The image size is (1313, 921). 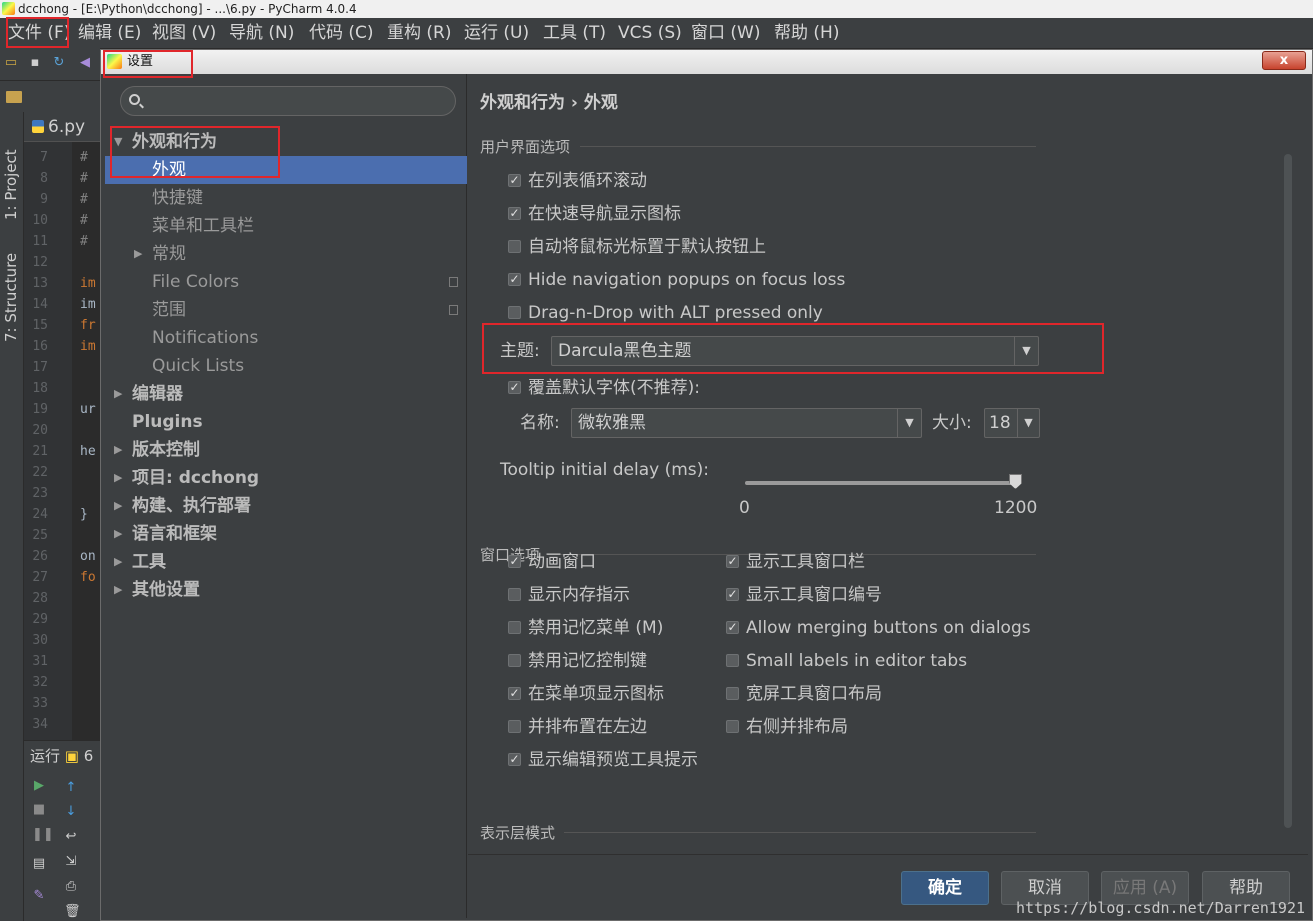 I want to click on menu-vcs: VCS (S), so click(x=650, y=33).